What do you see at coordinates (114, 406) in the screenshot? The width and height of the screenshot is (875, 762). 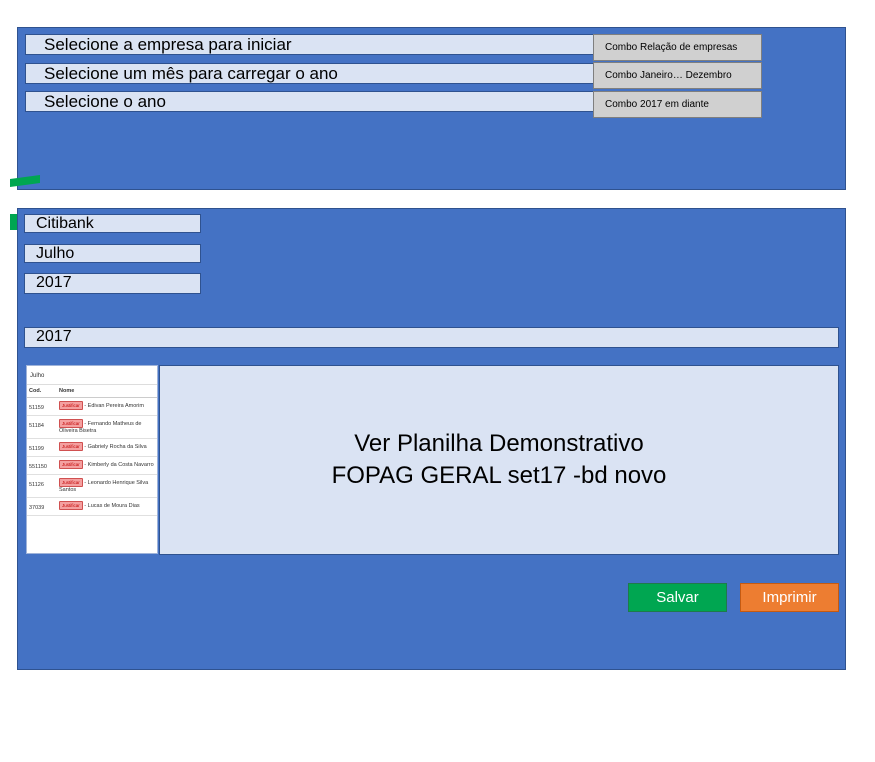 I see `employee-name: - Edivan Pereira Amorim` at bounding box center [114, 406].